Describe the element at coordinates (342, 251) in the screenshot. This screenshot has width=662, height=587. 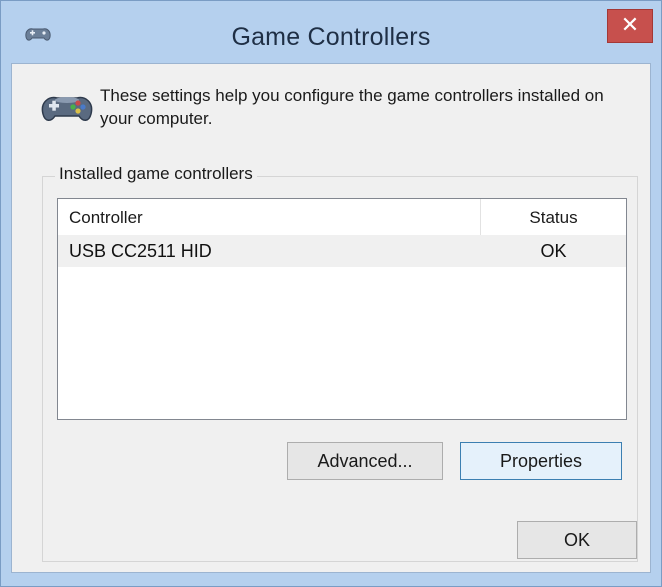
I see `table-row: USB CC2511 HID OK` at that location.